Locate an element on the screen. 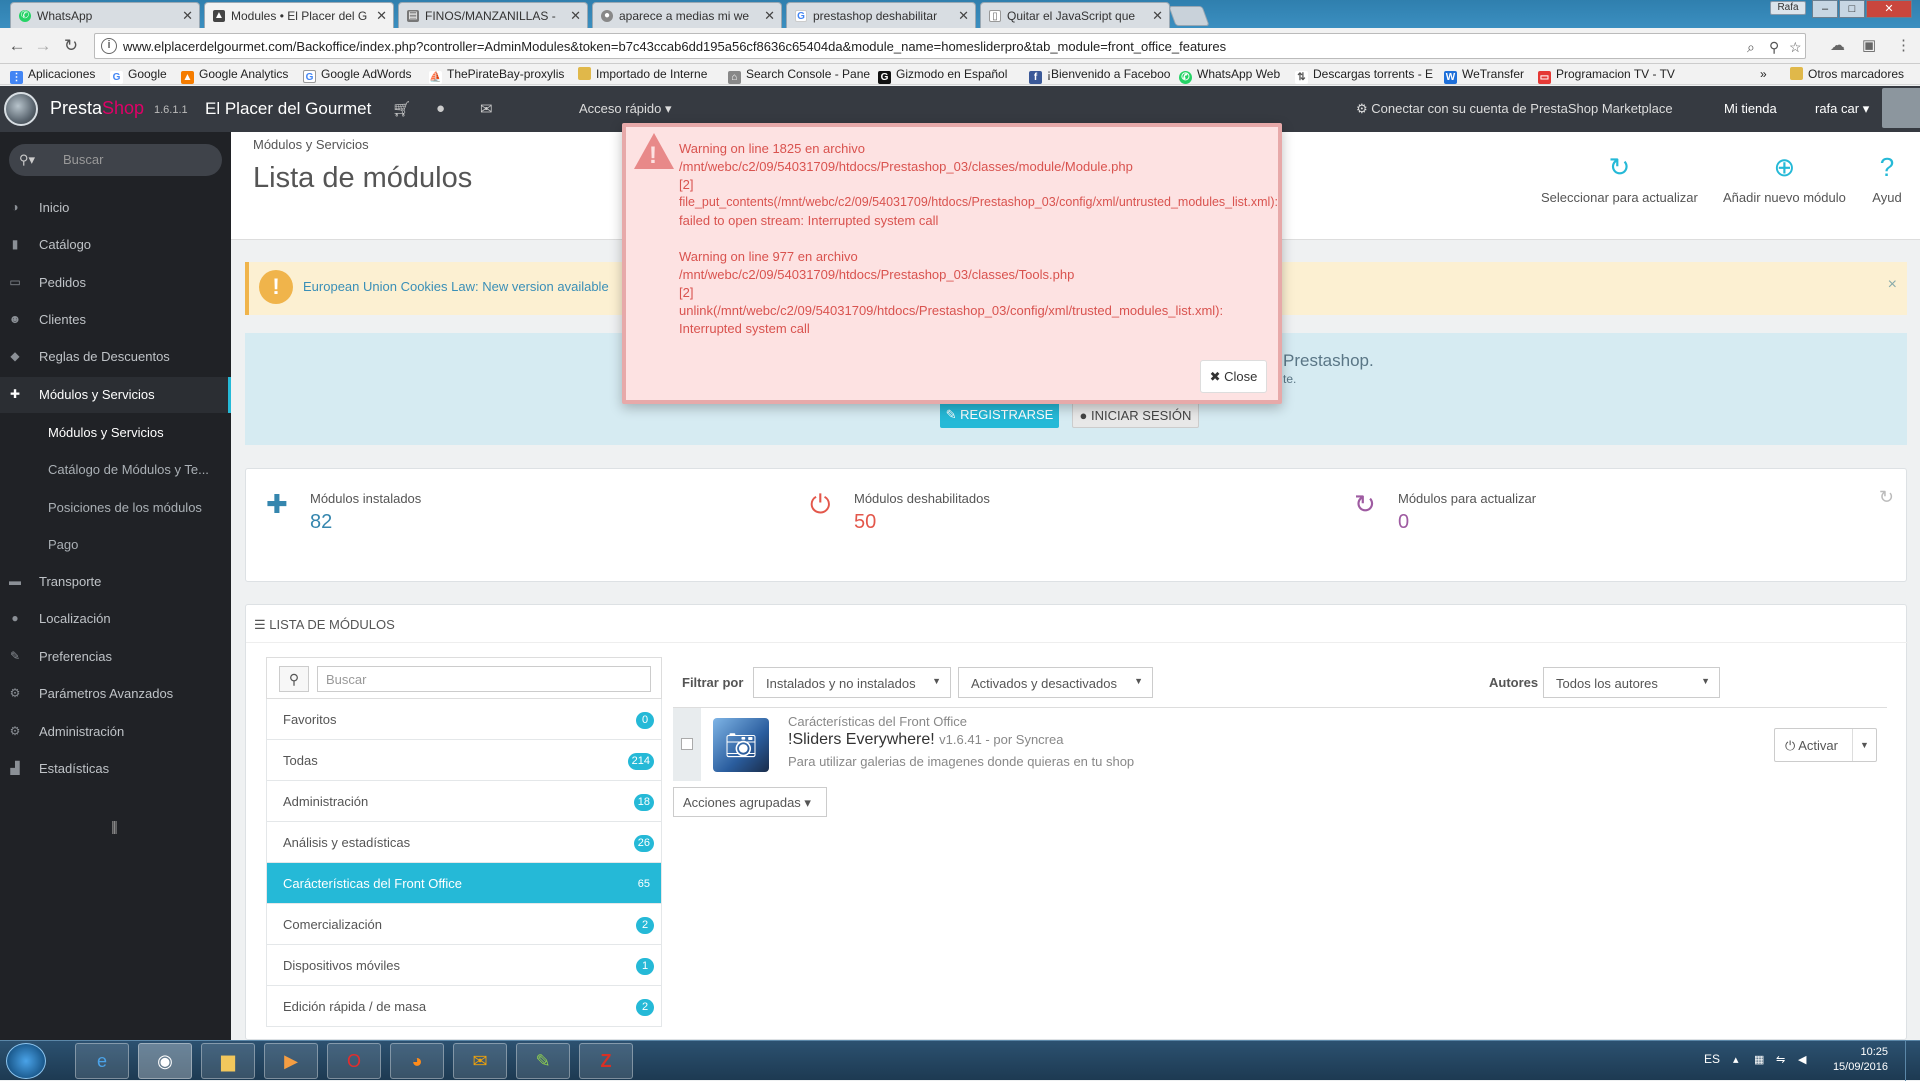 The image size is (1920, 1081). bookmark-label: Descargas torrents - E is located at coordinates (1373, 74).